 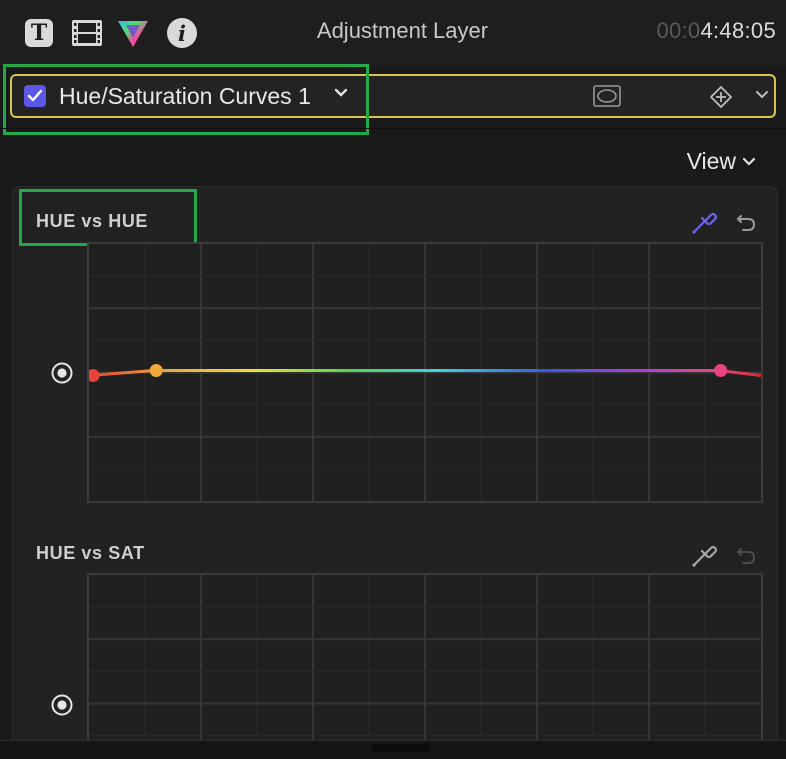 I want to click on info-inspector-icon: i, so click(x=182, y=33).